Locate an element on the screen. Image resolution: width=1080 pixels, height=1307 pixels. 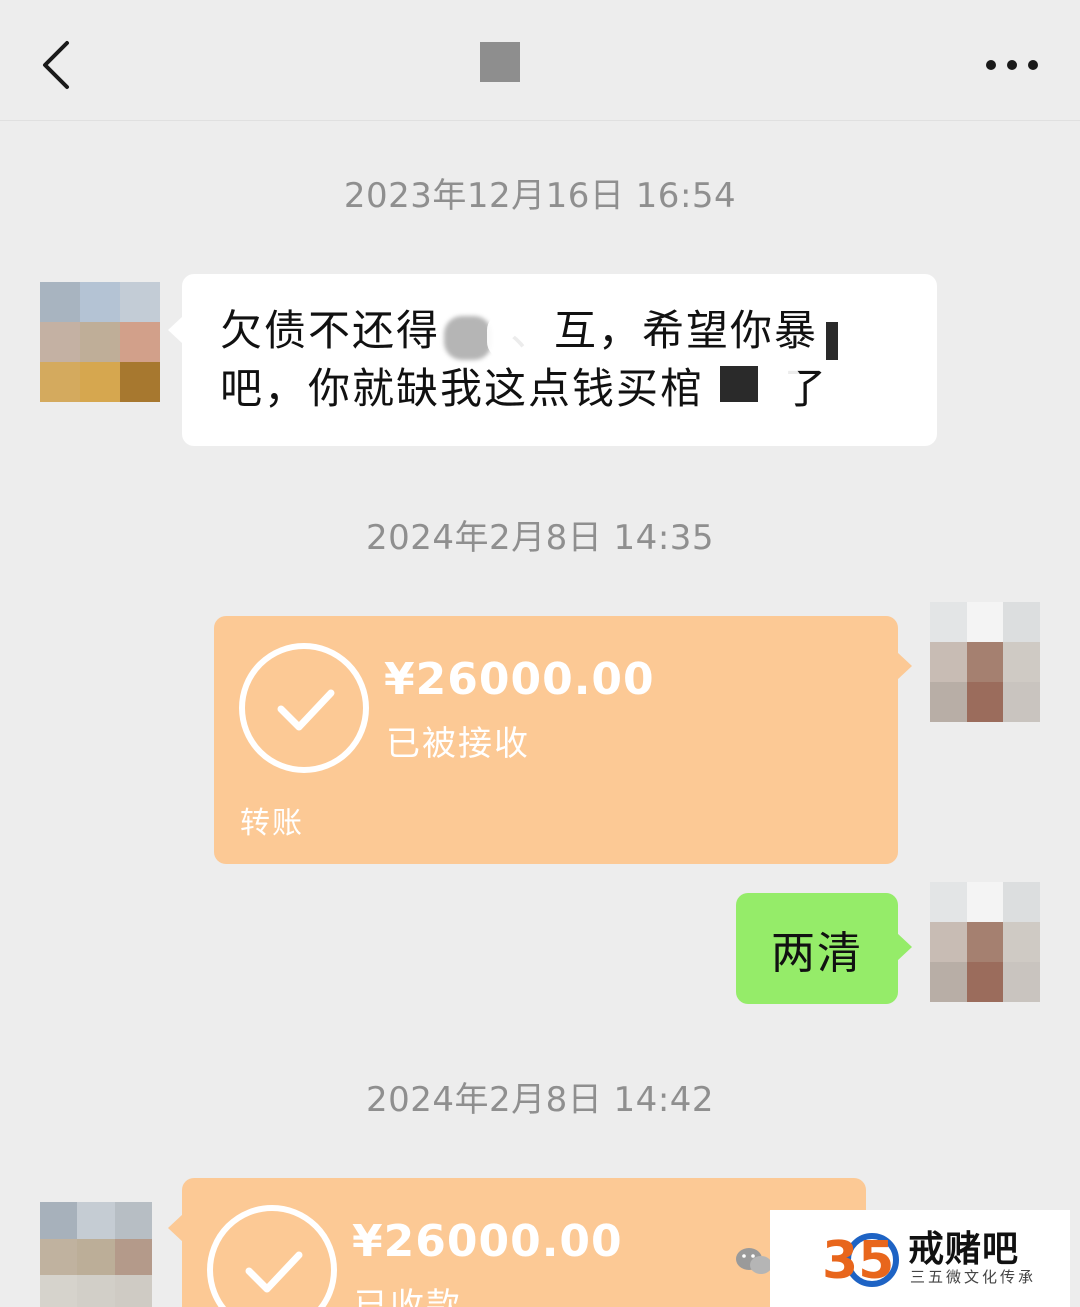
brand-logo: 35 is located at coordinates (860, 1261).